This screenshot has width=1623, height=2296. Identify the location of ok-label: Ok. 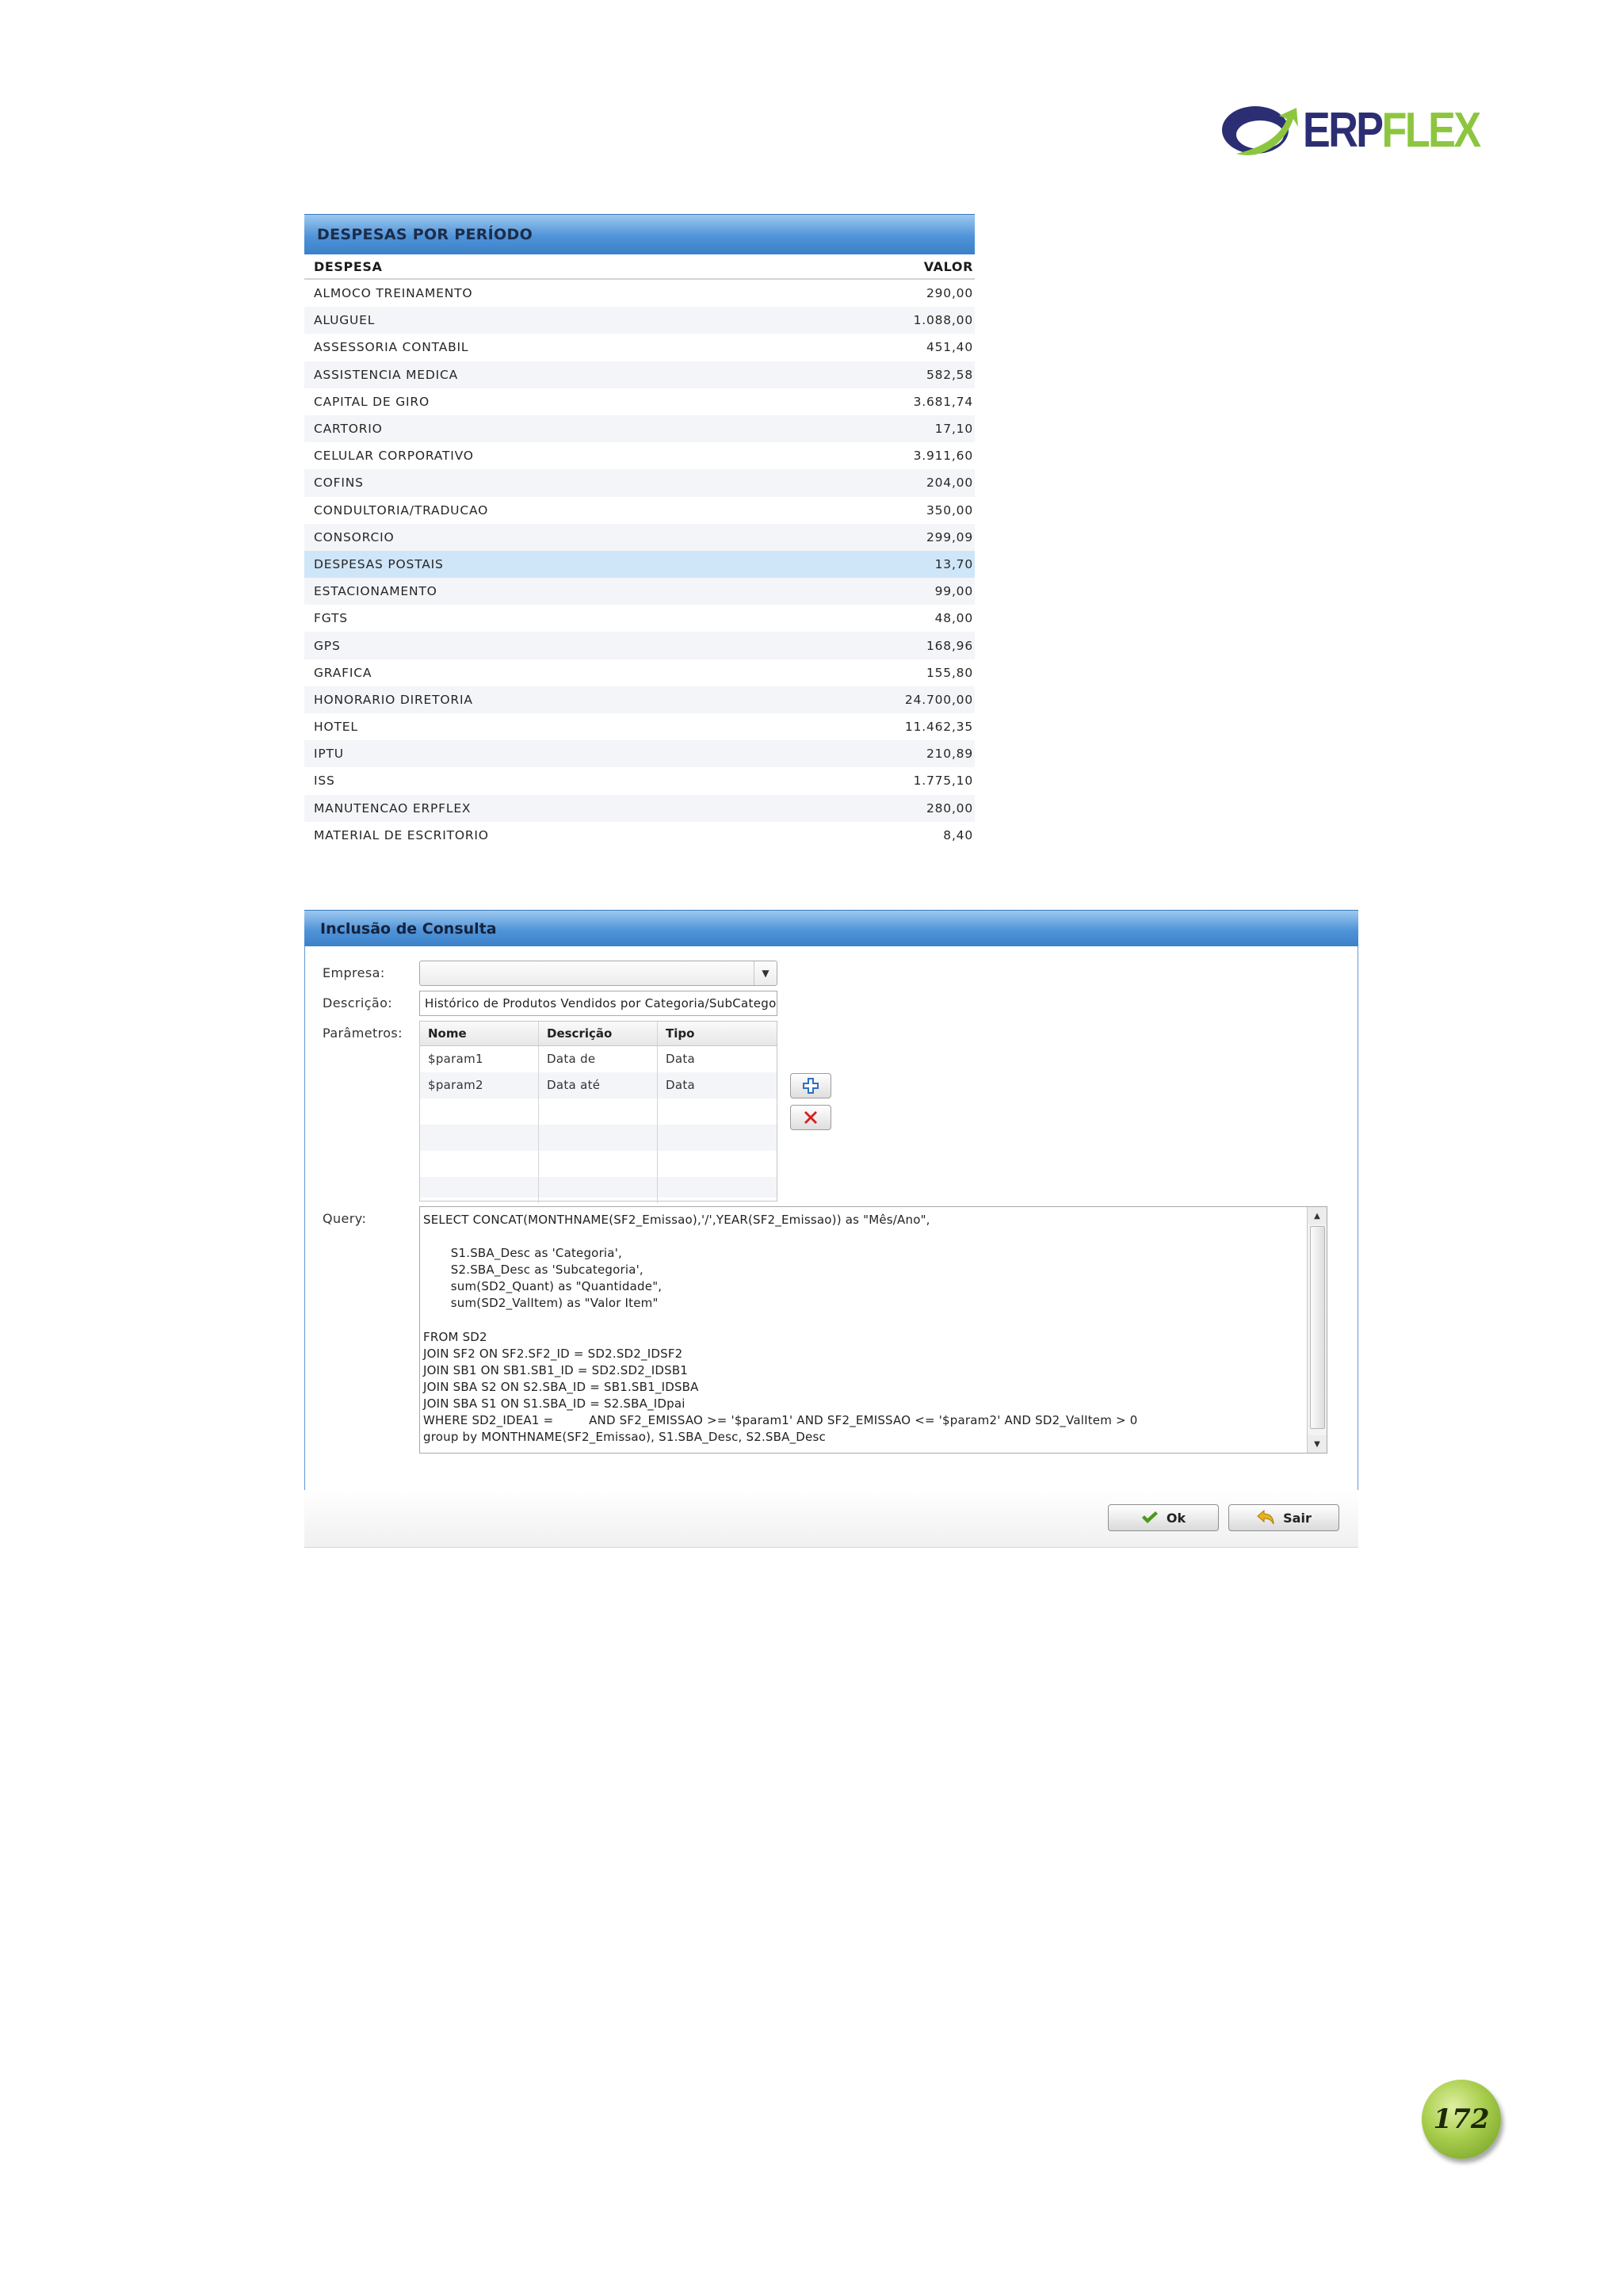
(1176, 1518).